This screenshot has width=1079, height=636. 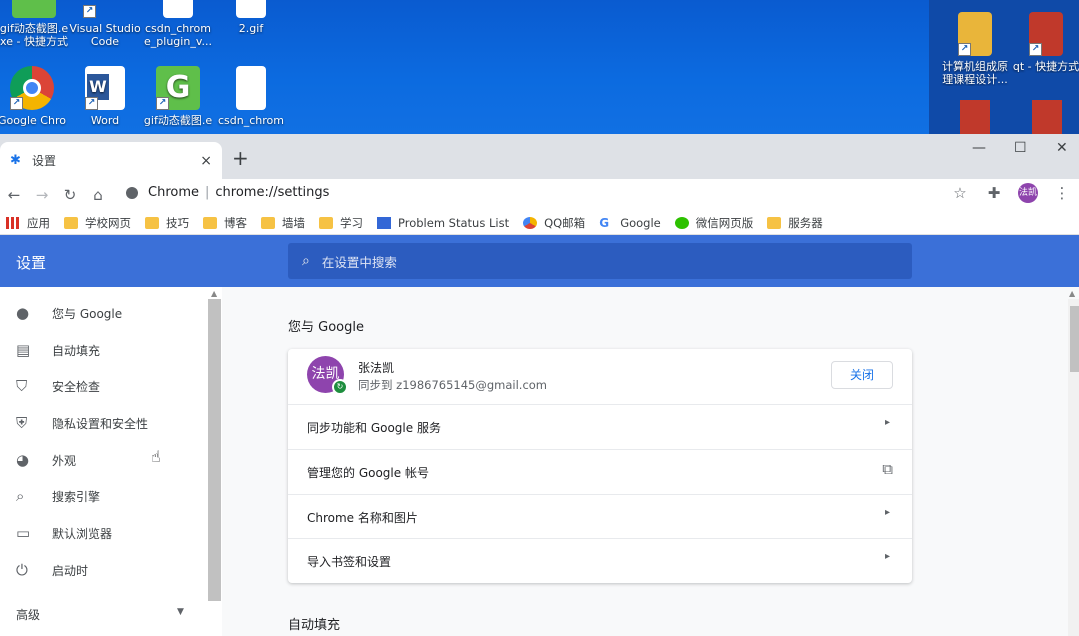 What do you see at coordinates (600, 261) in the screenshot?
I see `settings-search-input: ⌕ 在设置中搜索` at bounding box center [600, 261].